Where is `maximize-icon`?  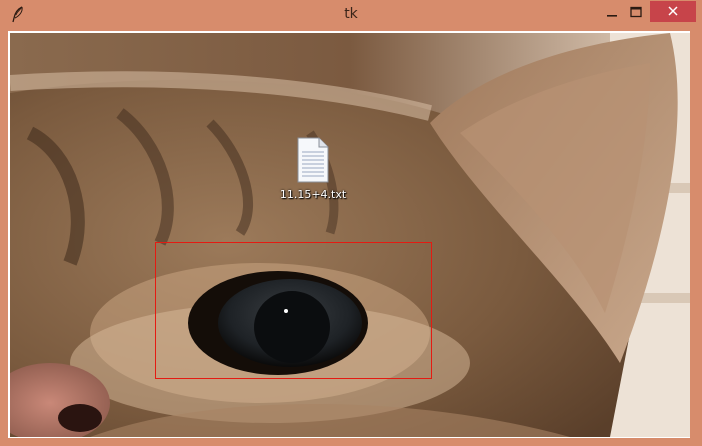 maximize-icon is located at coordinates (636, 12).